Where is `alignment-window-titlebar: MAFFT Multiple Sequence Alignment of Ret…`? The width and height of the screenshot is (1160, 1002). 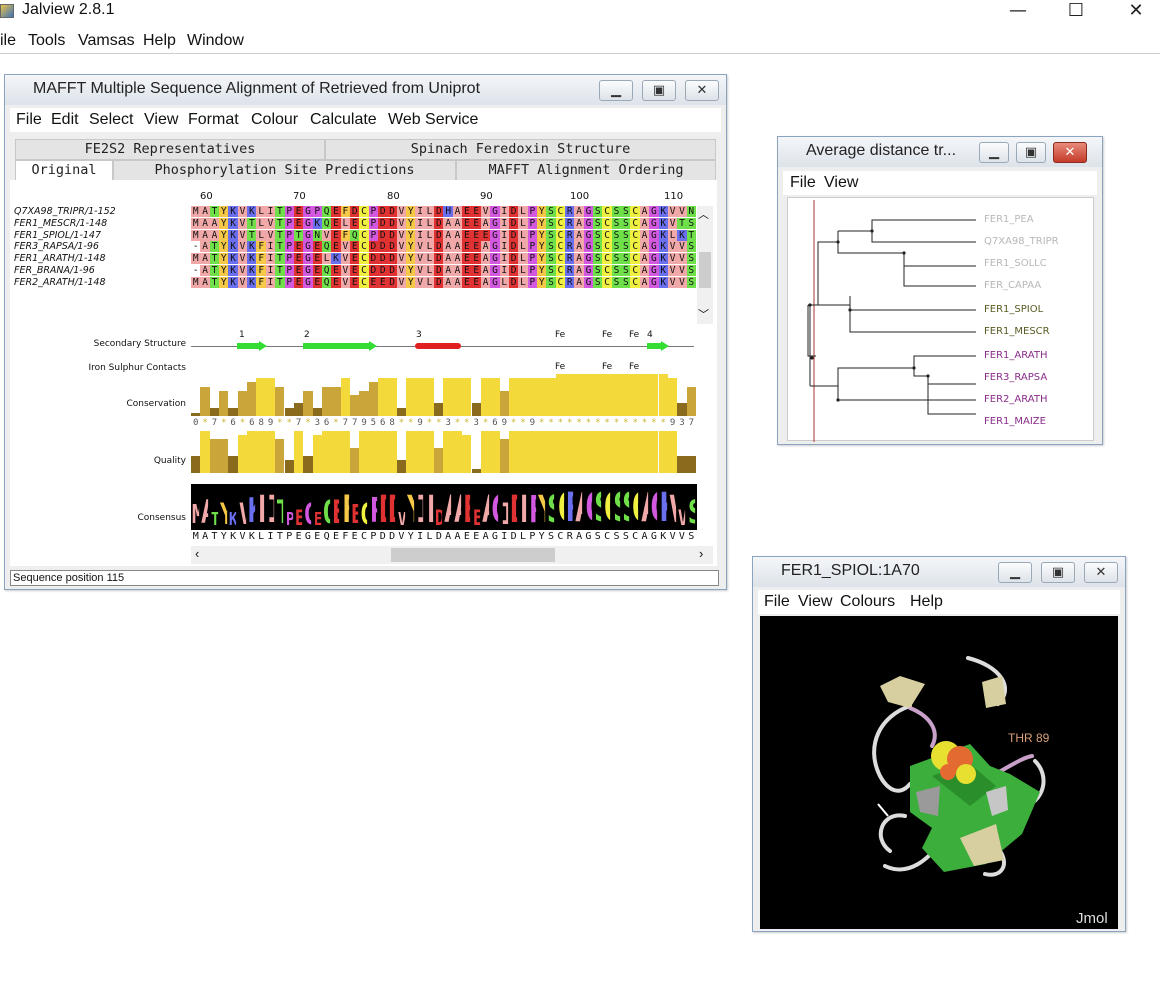
alignment-window-titlebar: MAFFT Multiple Sequence Alignment of Ret… is located at coordinates (365, 90).